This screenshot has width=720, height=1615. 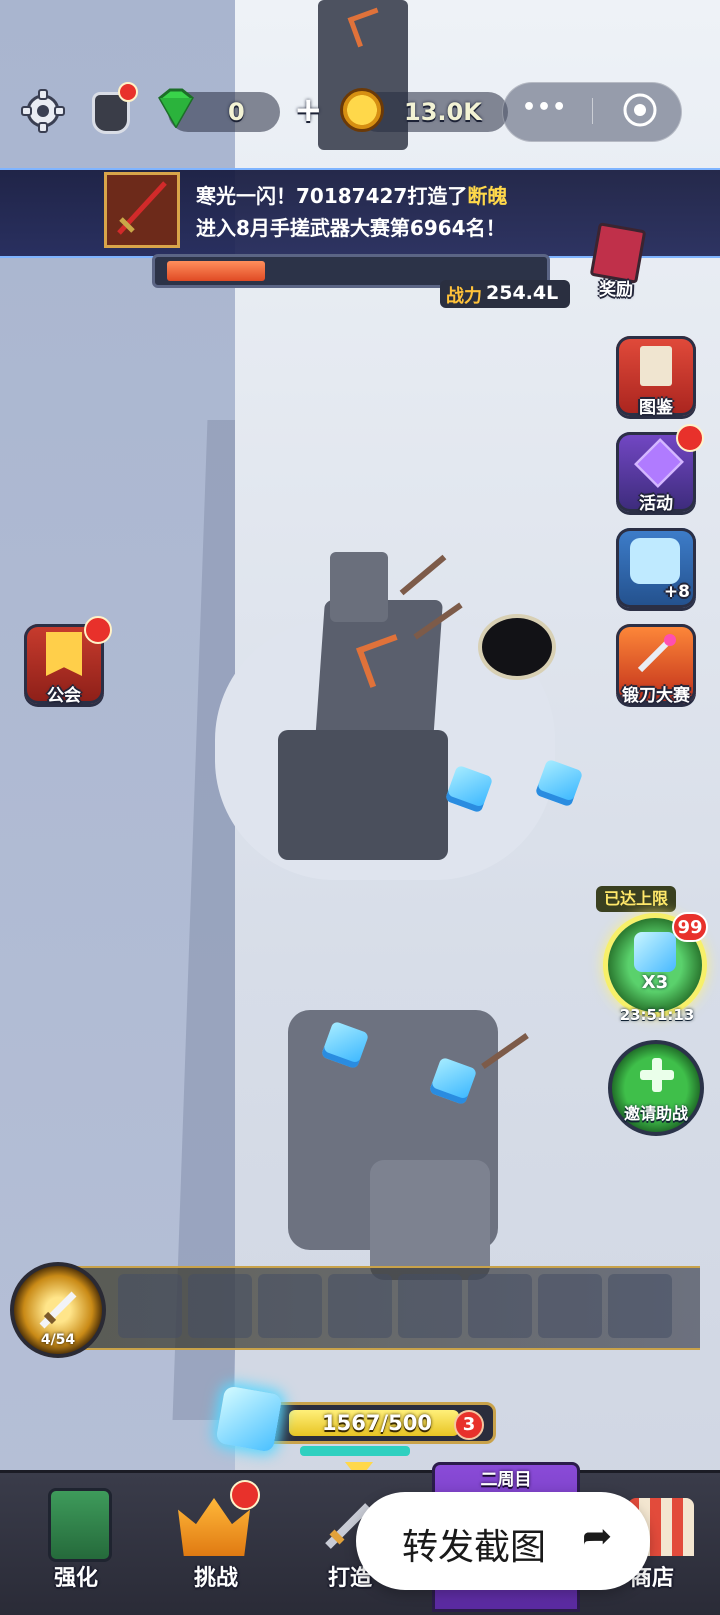 What do you see at coordinates (506, 1480) in the screenshot?
I see `second-round-label: 二周目` at bounding box center [506, 1480].